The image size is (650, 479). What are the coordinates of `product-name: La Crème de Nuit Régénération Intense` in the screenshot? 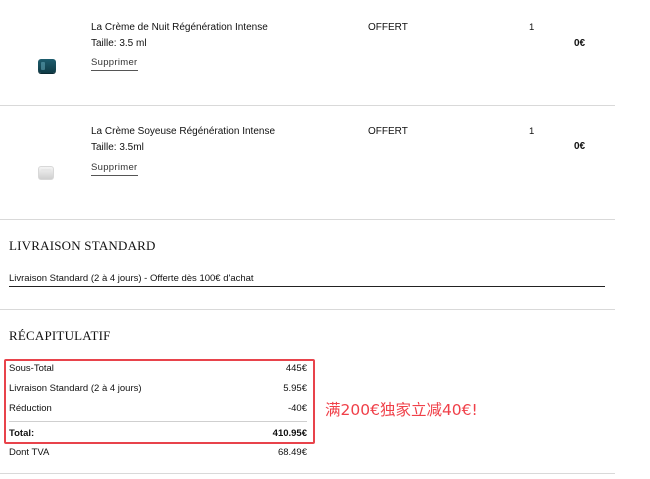 It's located at (179, 27).